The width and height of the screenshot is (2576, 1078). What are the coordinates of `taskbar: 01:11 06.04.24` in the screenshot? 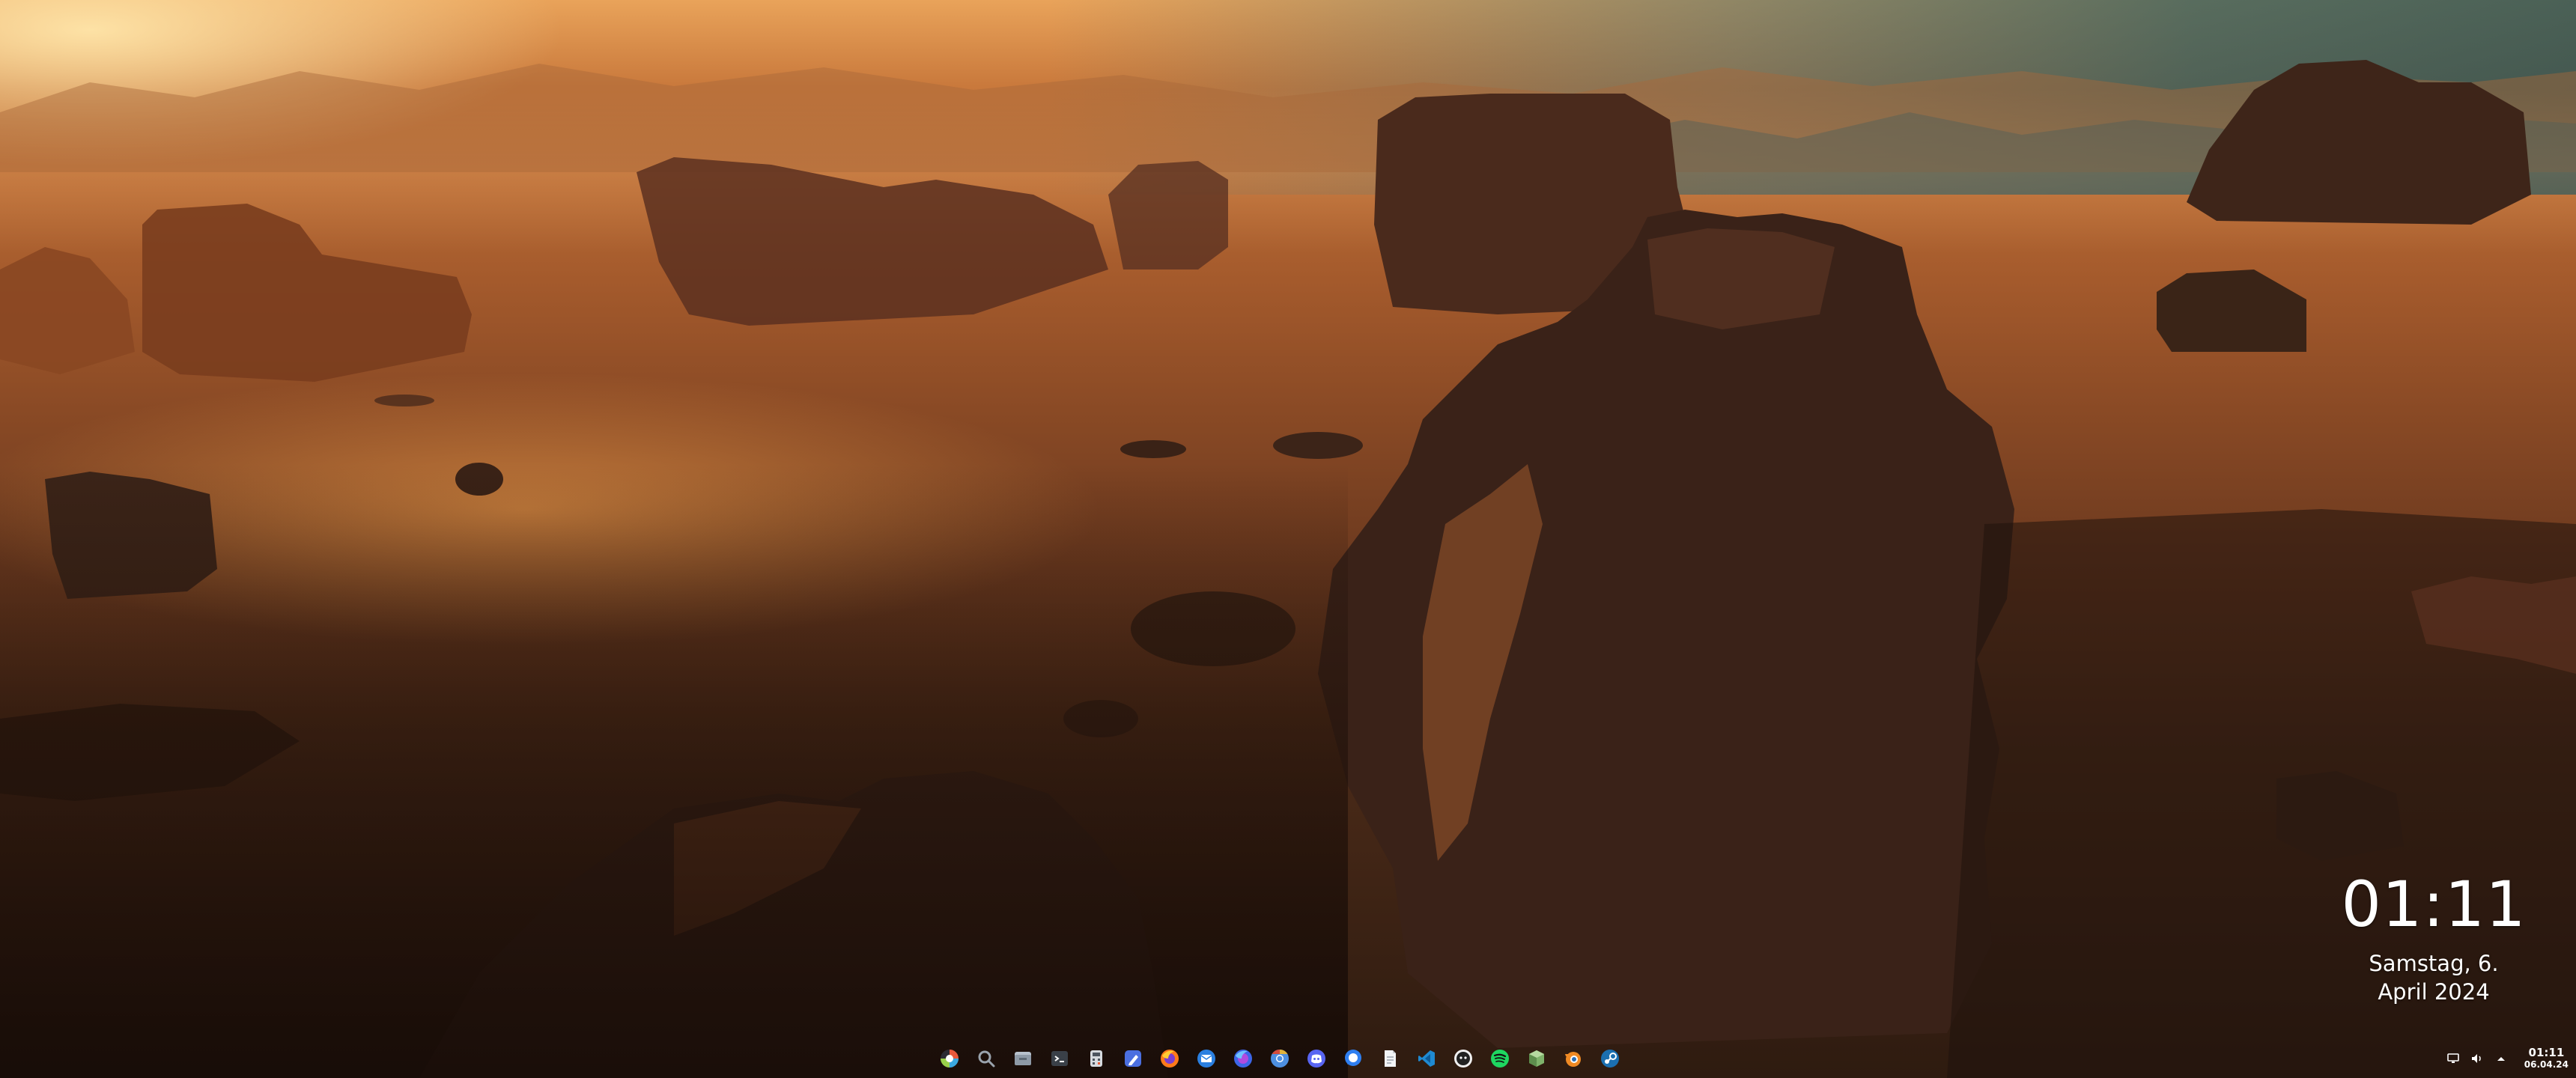 It's located at (1288, 1058).